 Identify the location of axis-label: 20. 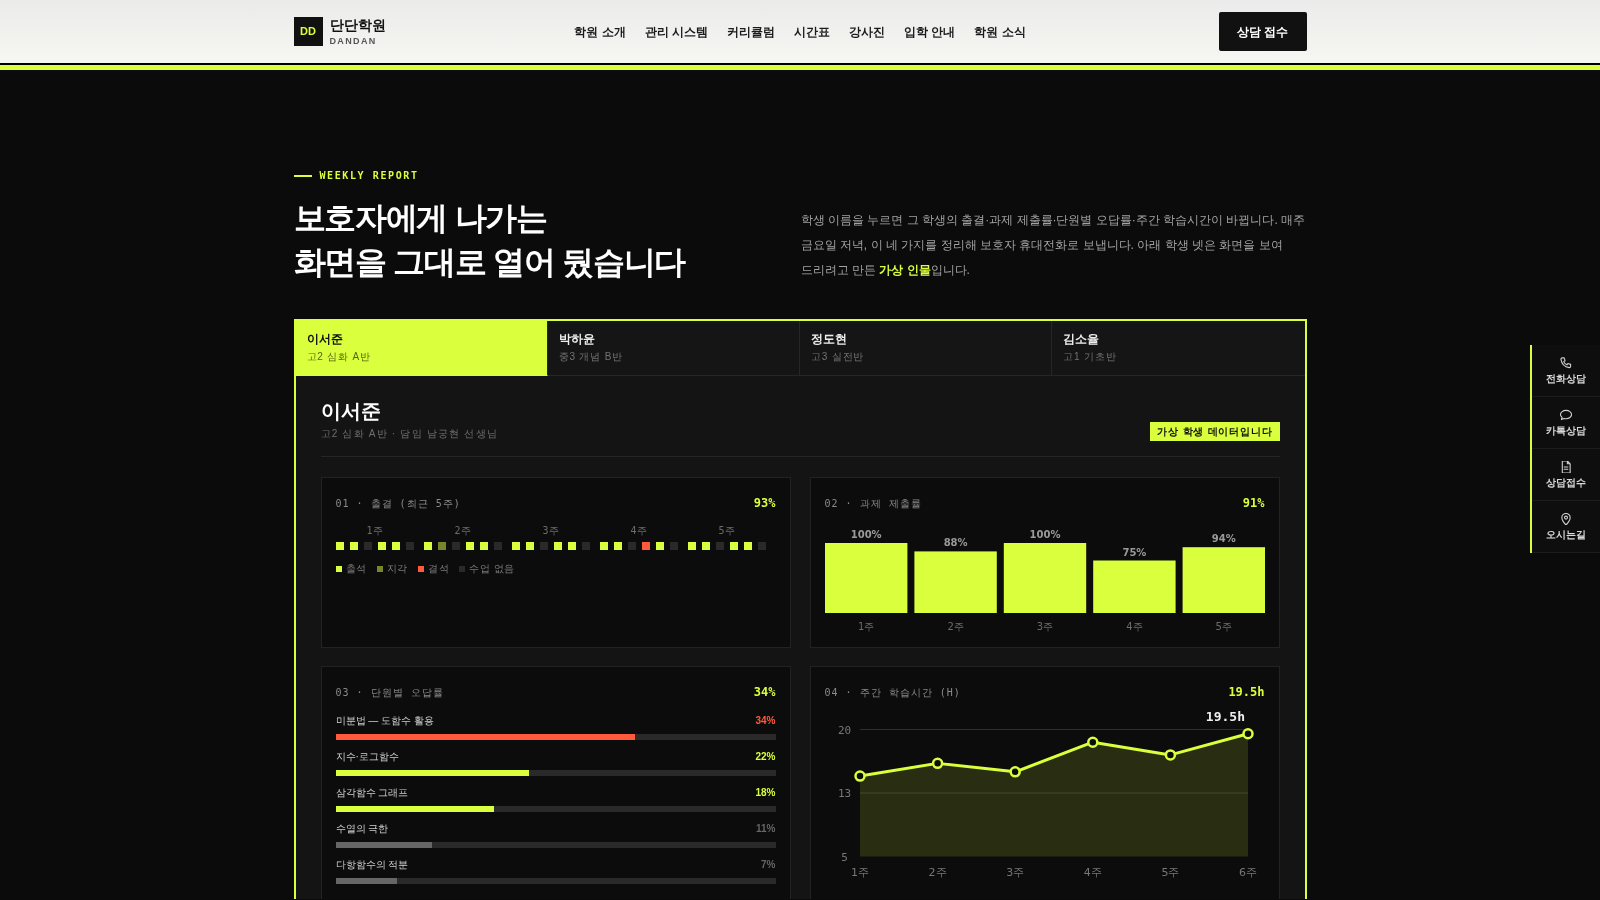
(844, 730).